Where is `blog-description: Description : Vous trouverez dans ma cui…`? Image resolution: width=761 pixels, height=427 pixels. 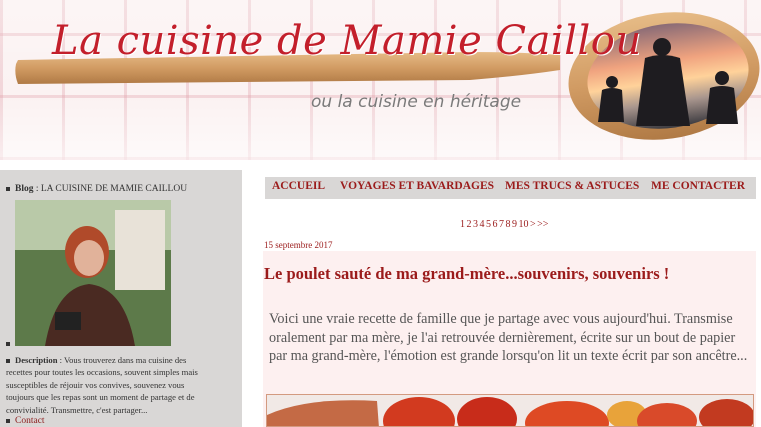
blog-description: Description : Vous trouverez dans ma cui… is located at coordinates (106, 385).